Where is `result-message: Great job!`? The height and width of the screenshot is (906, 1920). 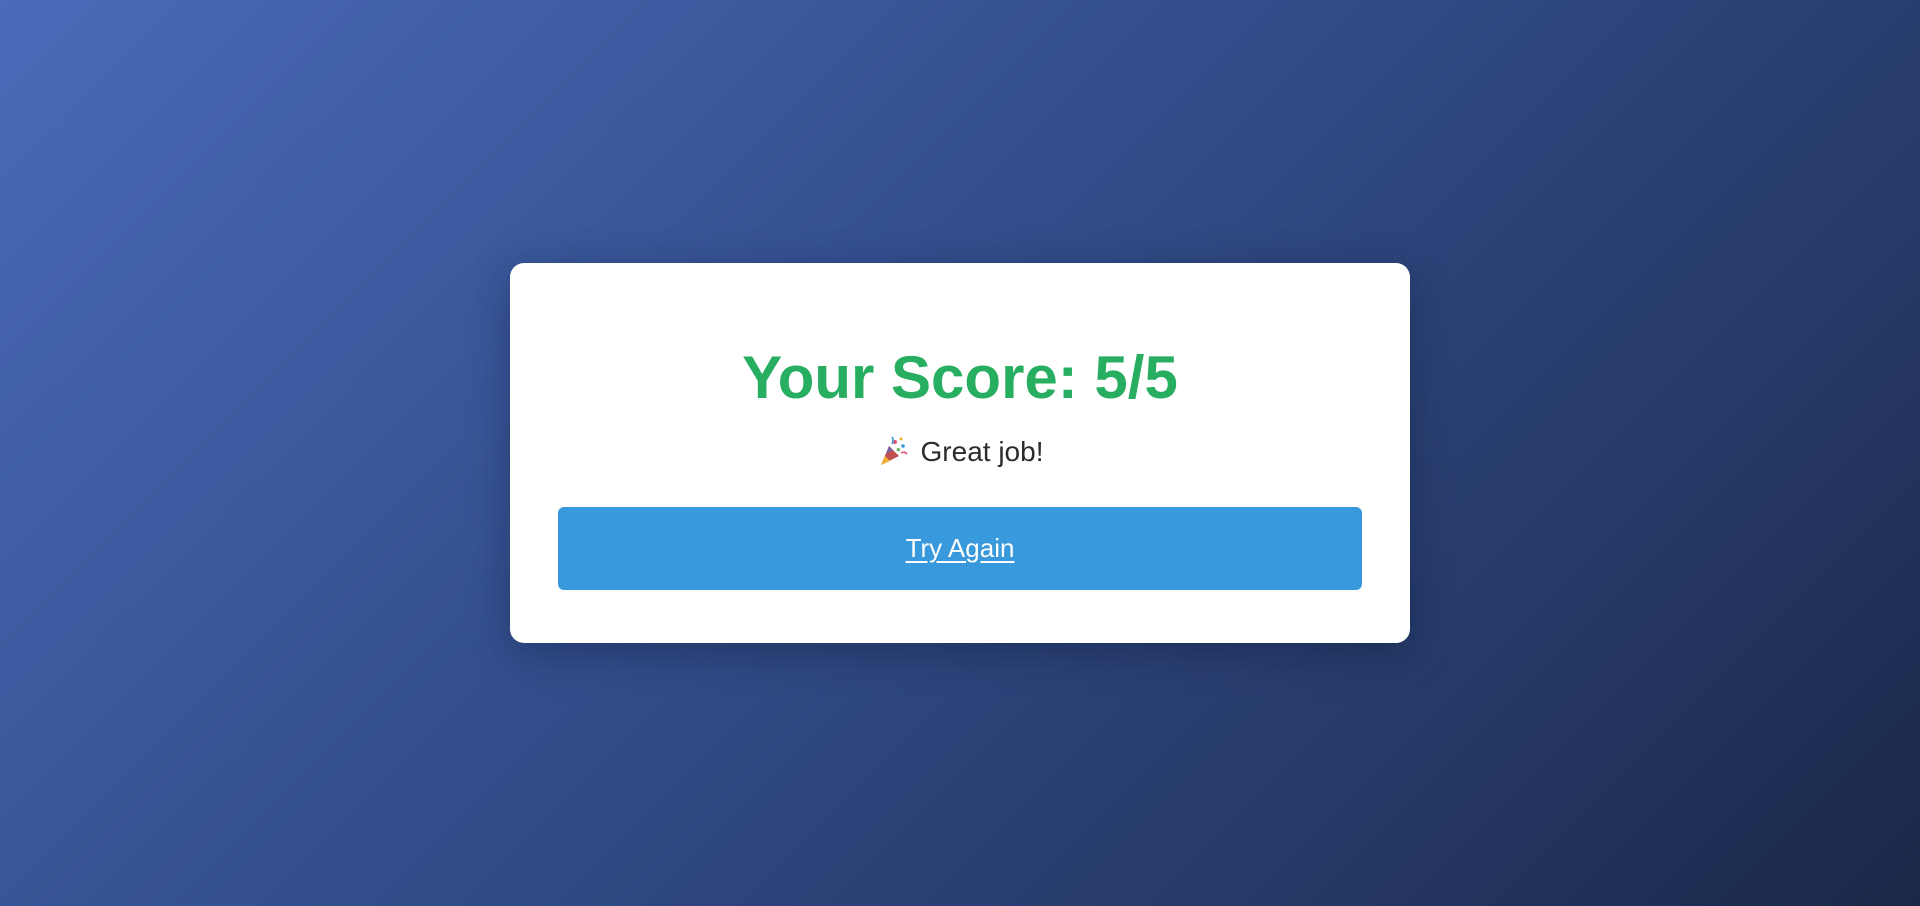 result-message: Great job! is located at coordinates (960, 452).